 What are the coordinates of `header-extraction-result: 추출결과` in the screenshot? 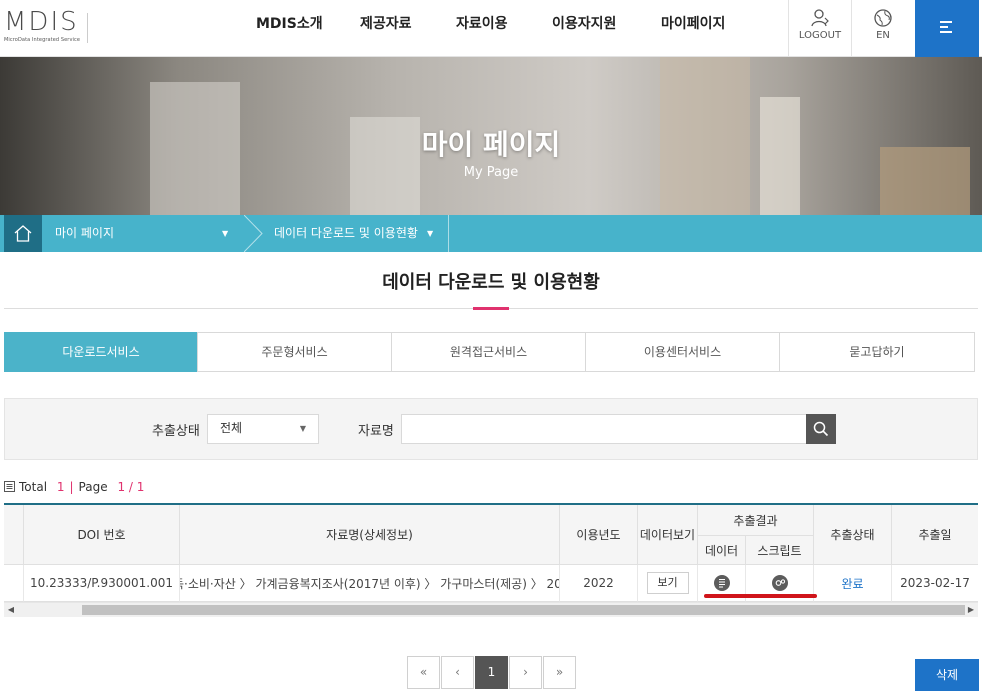 It's located at (756, 520).